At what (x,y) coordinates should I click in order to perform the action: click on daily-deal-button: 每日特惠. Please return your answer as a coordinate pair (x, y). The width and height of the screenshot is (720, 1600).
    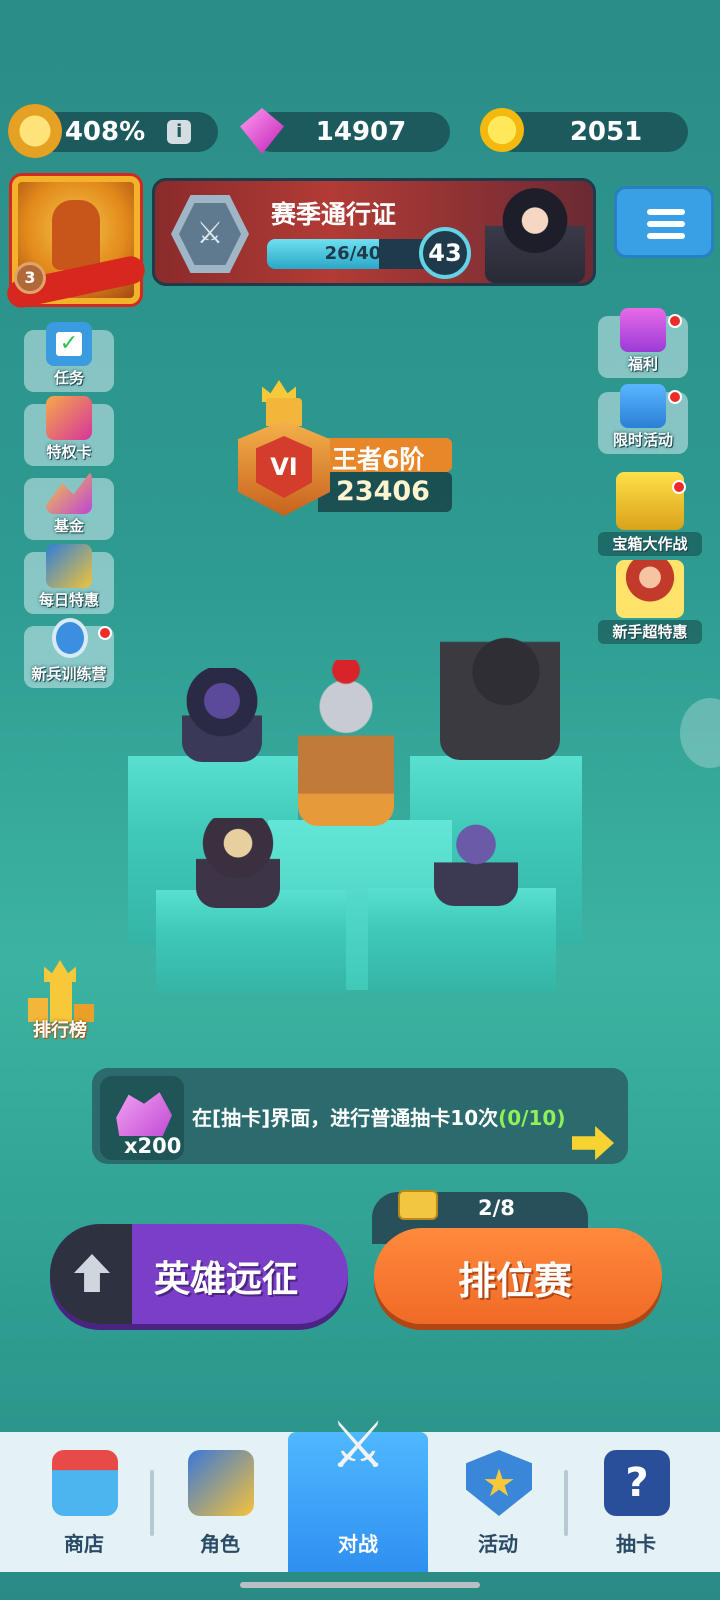
    Looking at the image, I should click on (69, 579).